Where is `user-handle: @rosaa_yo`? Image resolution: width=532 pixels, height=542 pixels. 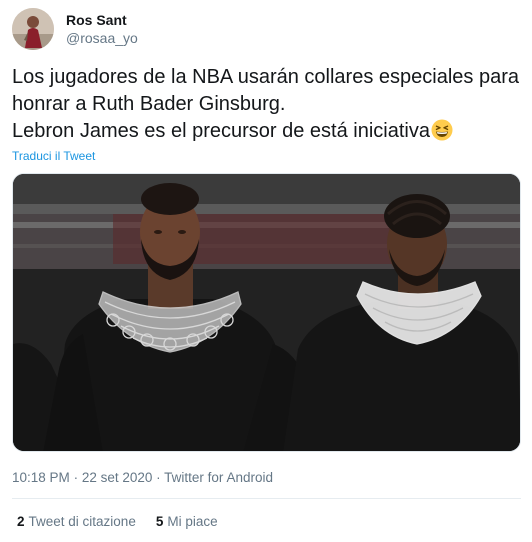 user-handle: @rosaa_yo is located at coordinates (102, 38).